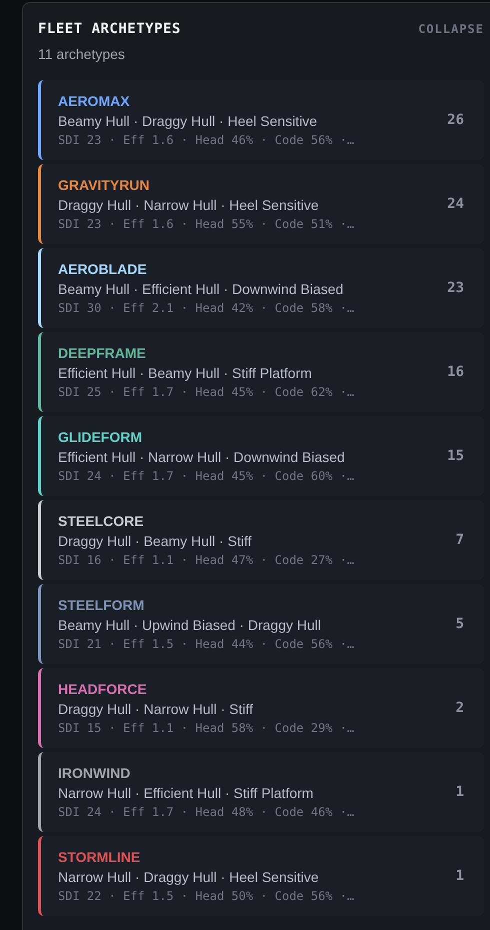 The width and height of the screenshot is (490, 930). I want to click on archetype-name: IRONWIND, so click(95, 773).